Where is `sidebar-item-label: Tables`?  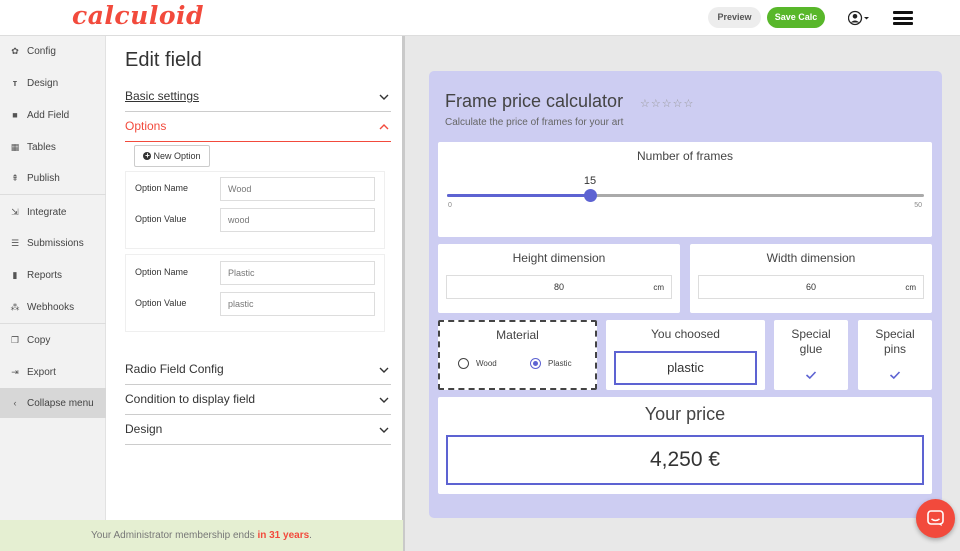
sidebar-item-label: Tables is located at coordinates (41, 147).